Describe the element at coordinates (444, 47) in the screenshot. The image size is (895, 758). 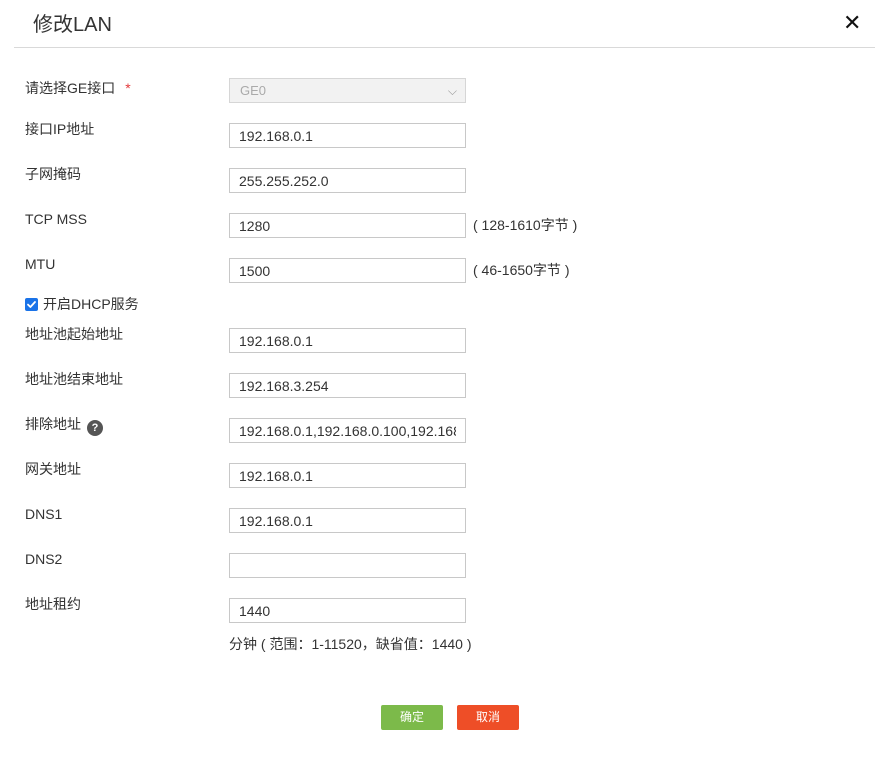
I see `header-divider` at that location.